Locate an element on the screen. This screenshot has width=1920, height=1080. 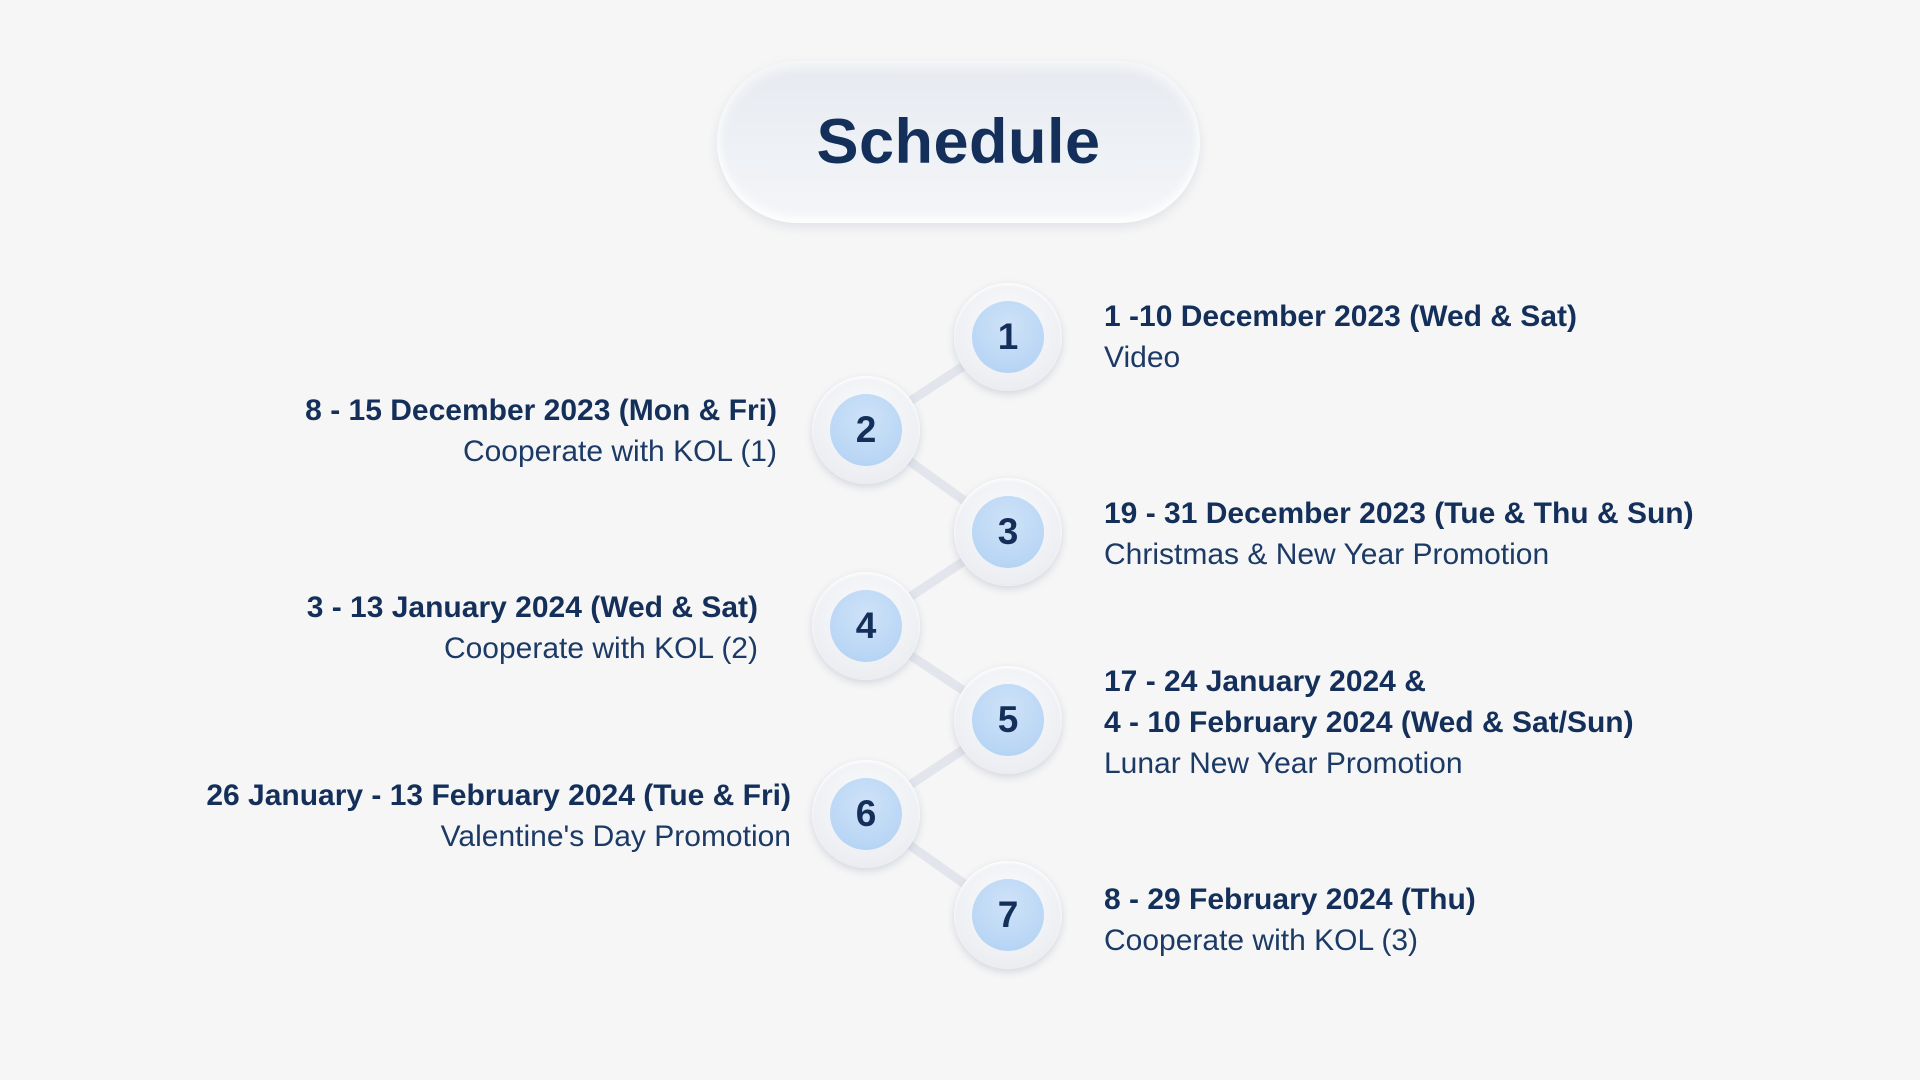
step-node-7: 7 is located at coordinates (1008, 915).